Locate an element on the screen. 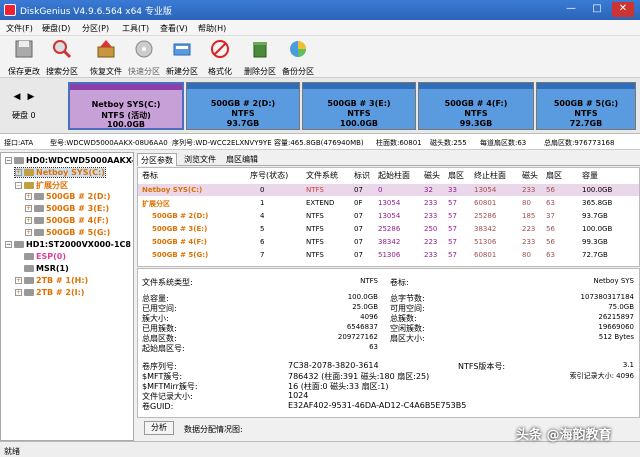 Image resolution: width=640 pixels, height=457 pixels. detail-value: 19669060 is located at coordinates (616, 327).